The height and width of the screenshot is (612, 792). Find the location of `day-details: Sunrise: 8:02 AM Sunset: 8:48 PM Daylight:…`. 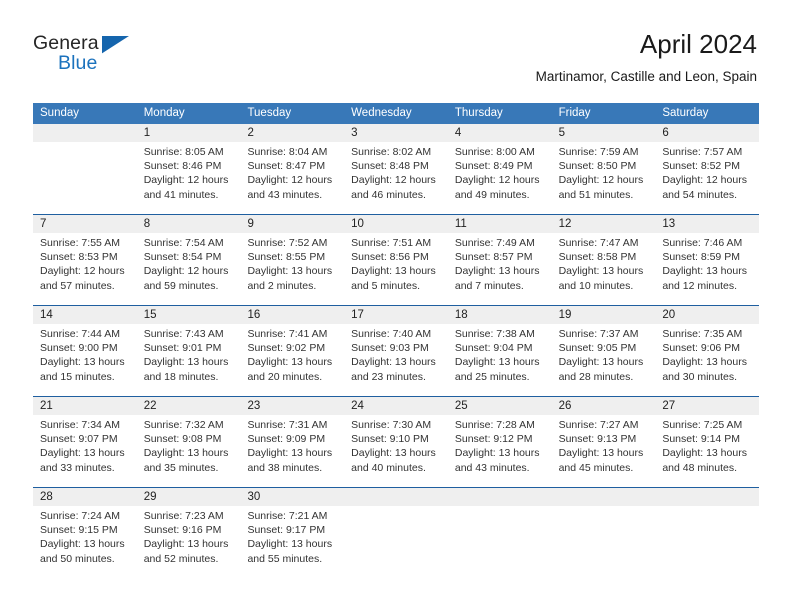

day-details: Sunrise: 8:02 AM Sunset: 8:48 PM Daylight:… is located at coordinates (396, 173).